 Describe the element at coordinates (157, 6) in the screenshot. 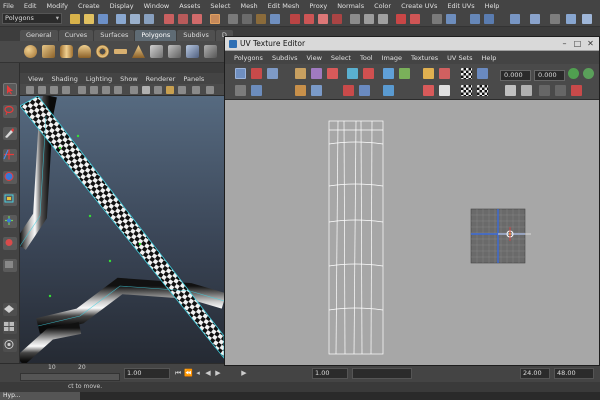

I see `menu-window: Window` at that location.